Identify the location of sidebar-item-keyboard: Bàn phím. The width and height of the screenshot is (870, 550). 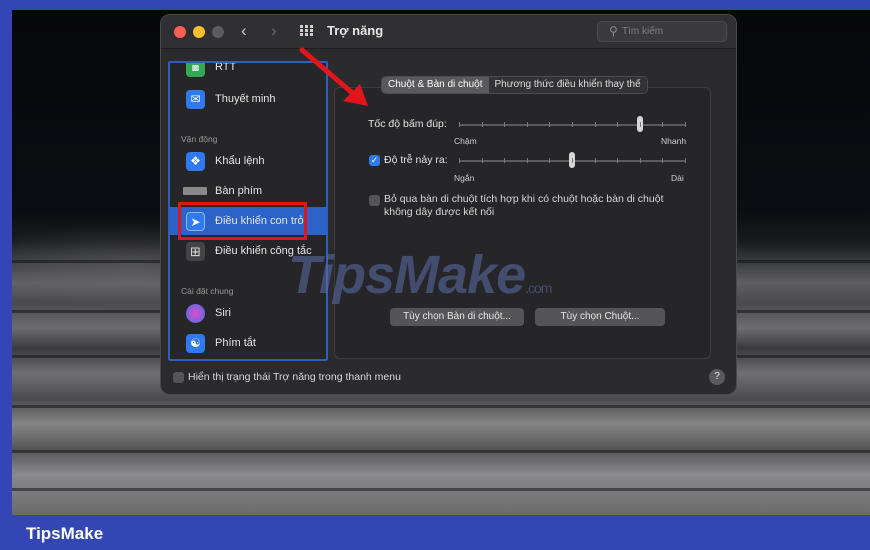
(248, 191).